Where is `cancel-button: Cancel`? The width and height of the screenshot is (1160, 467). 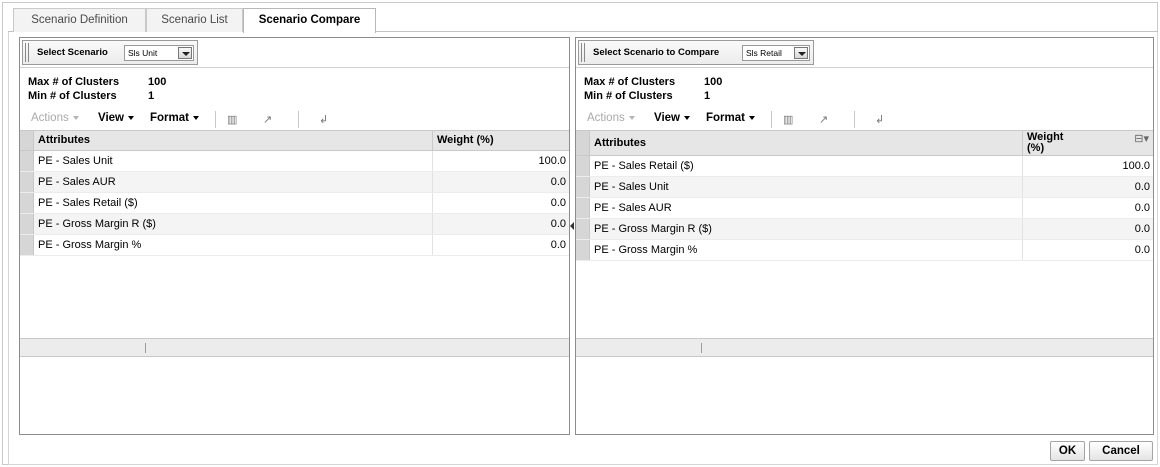 cancel-button: Cancel is located at coordinates (1121, 451).